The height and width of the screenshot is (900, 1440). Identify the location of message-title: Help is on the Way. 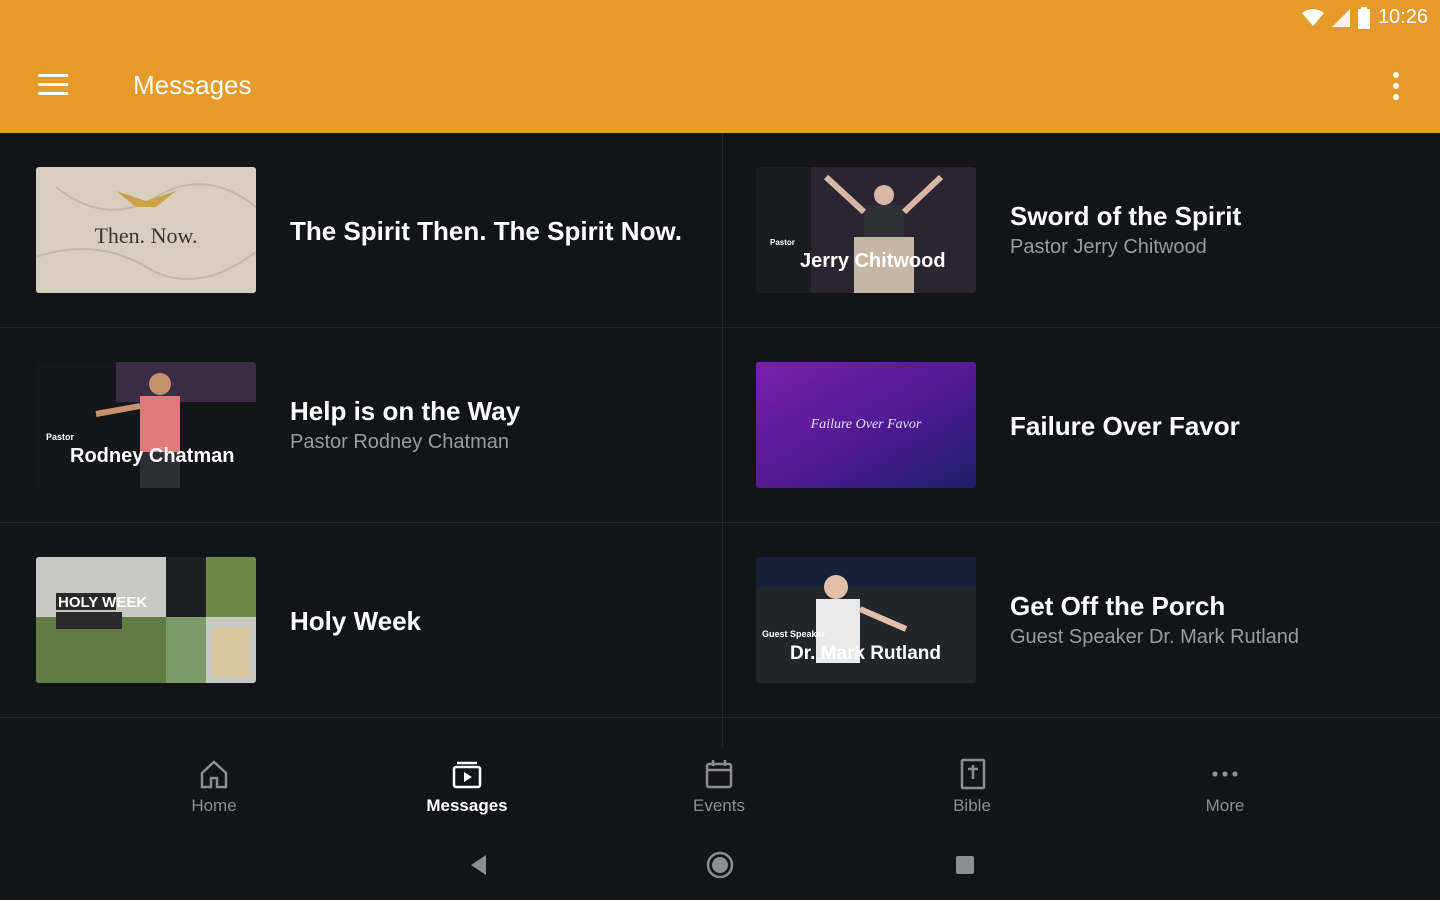
(405, 410).